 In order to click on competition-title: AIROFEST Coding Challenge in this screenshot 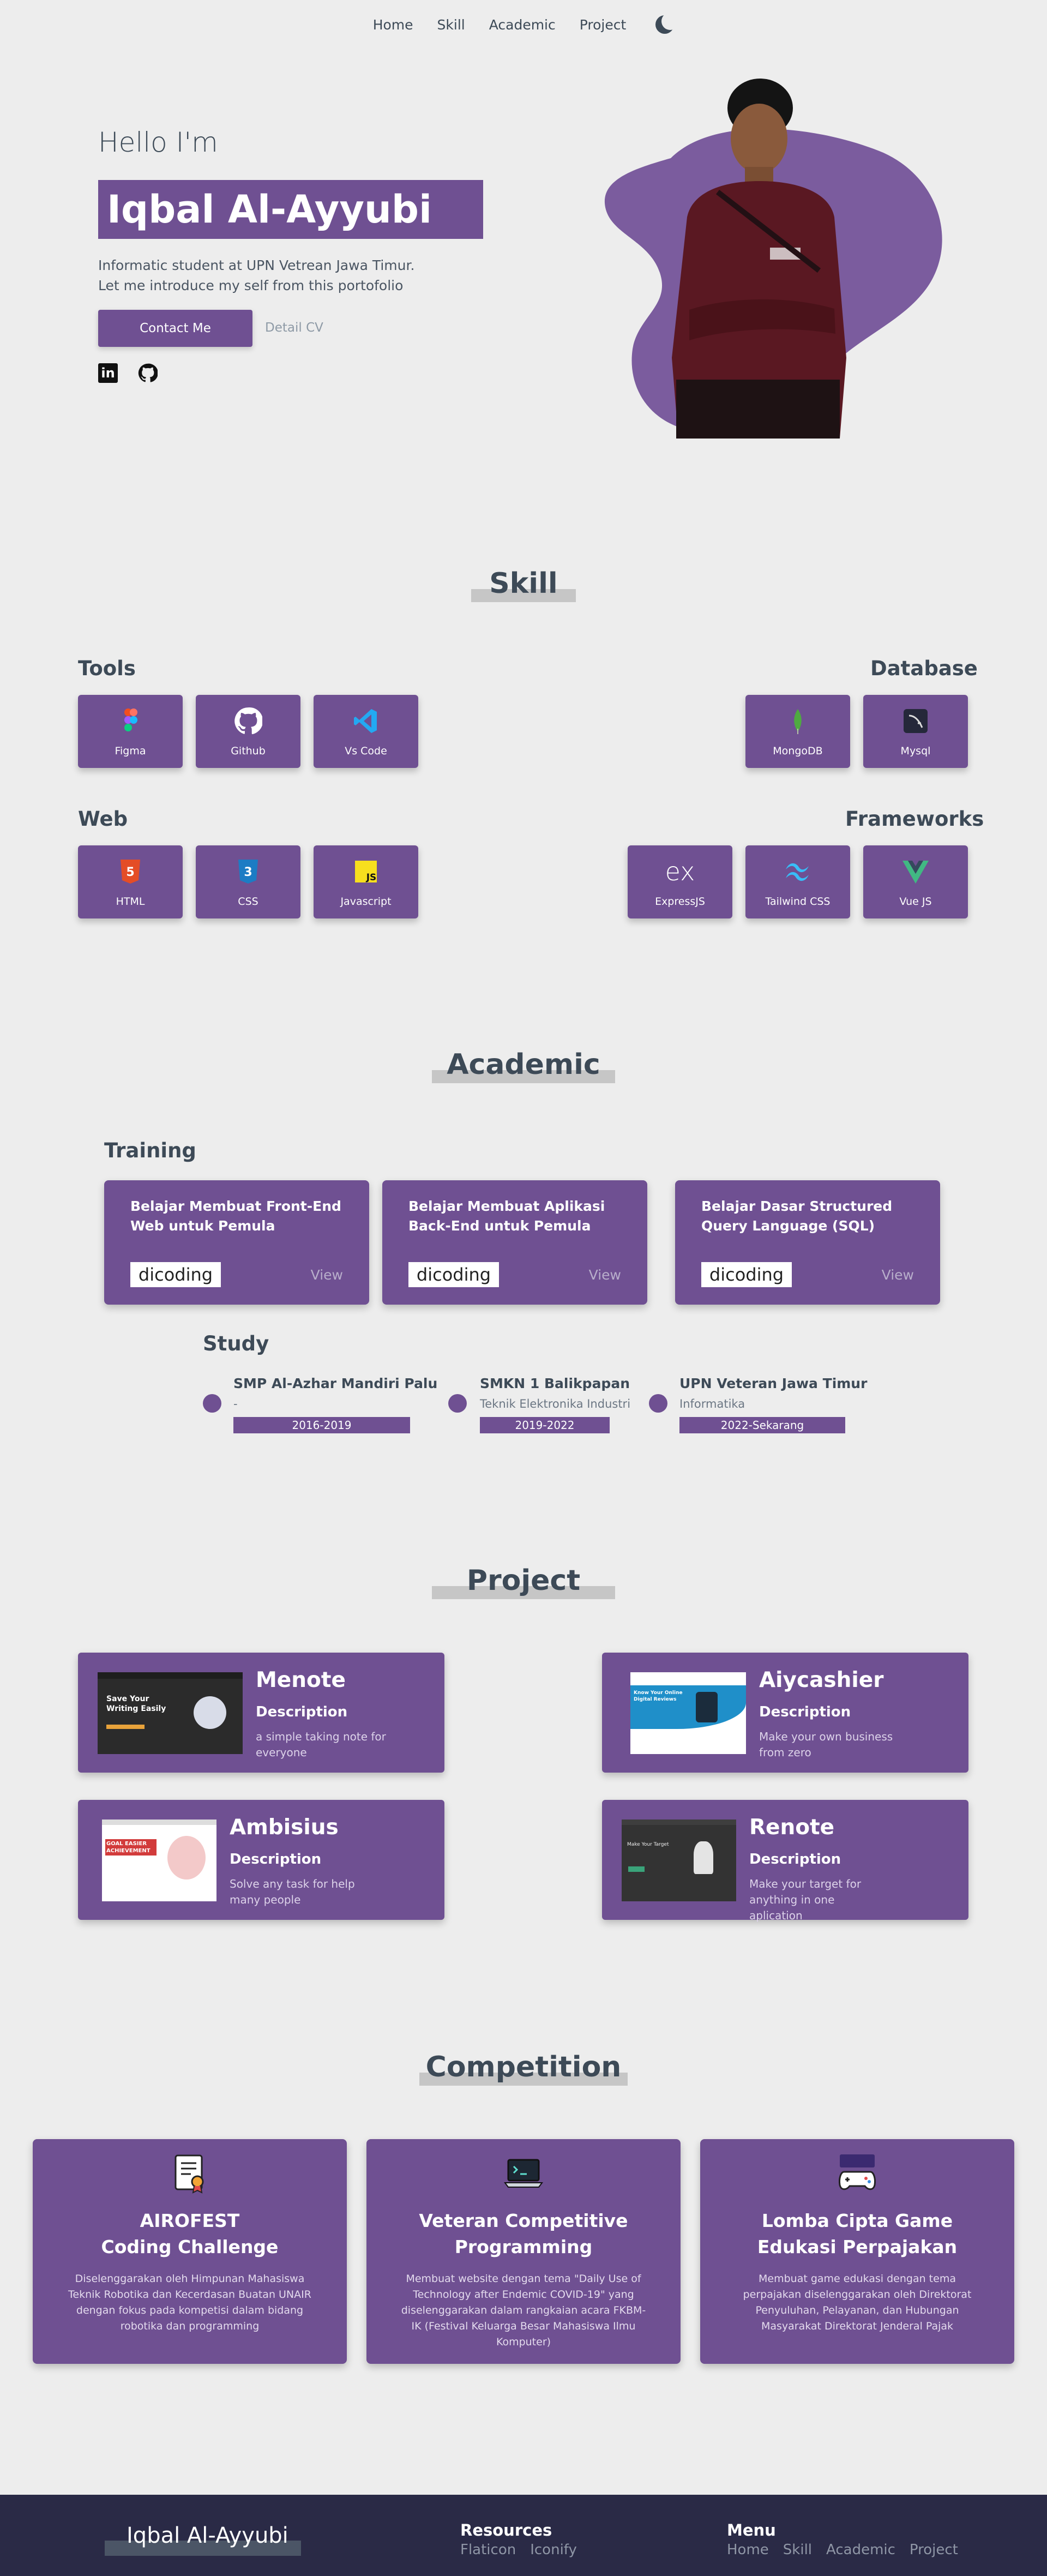, I will do `click(190, 2234)`.